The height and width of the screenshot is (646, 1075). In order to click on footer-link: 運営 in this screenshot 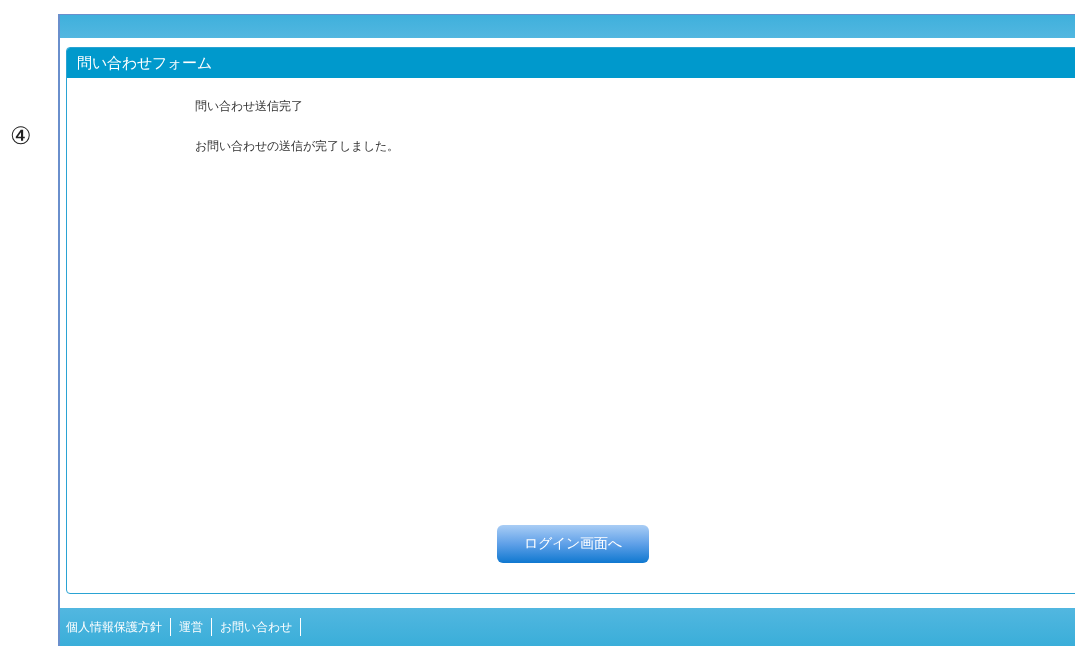, I will do `click(195, 627)`.